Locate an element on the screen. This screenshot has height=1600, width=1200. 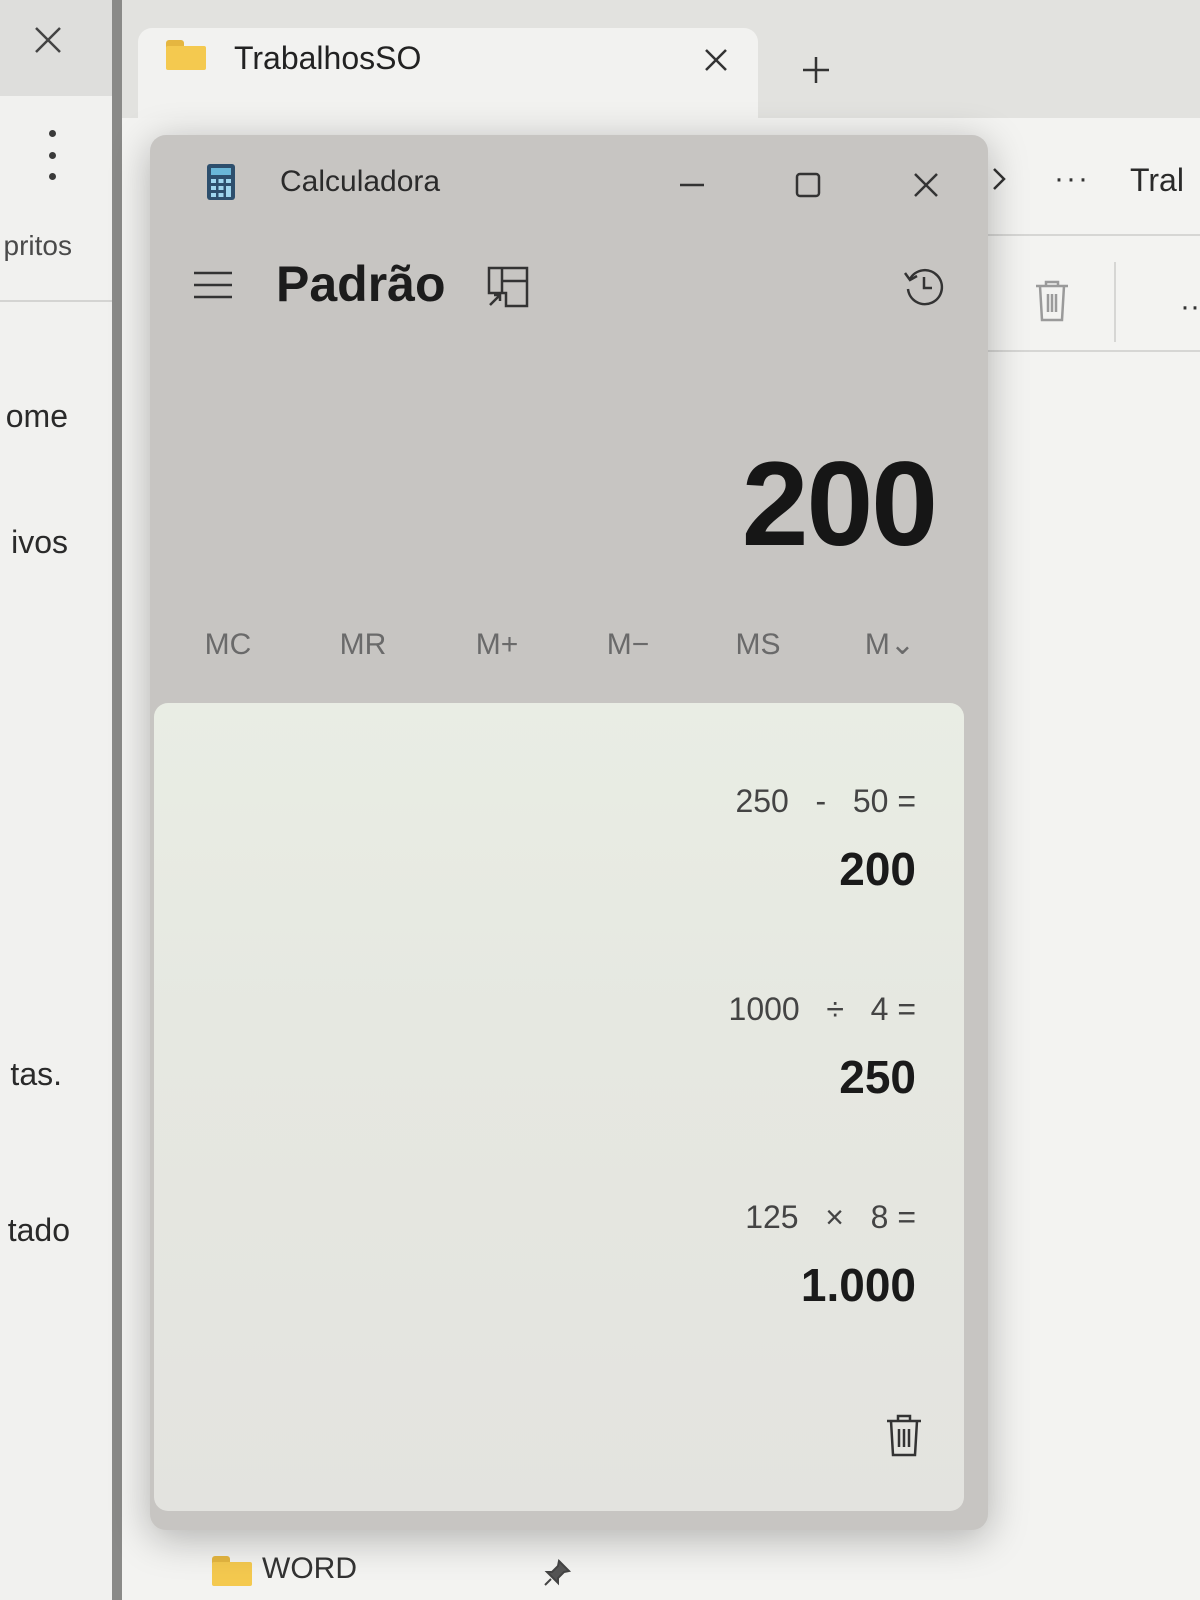
history-entry: 1000 ÷ 4 = 250 is located at coordinates (616, 1047).